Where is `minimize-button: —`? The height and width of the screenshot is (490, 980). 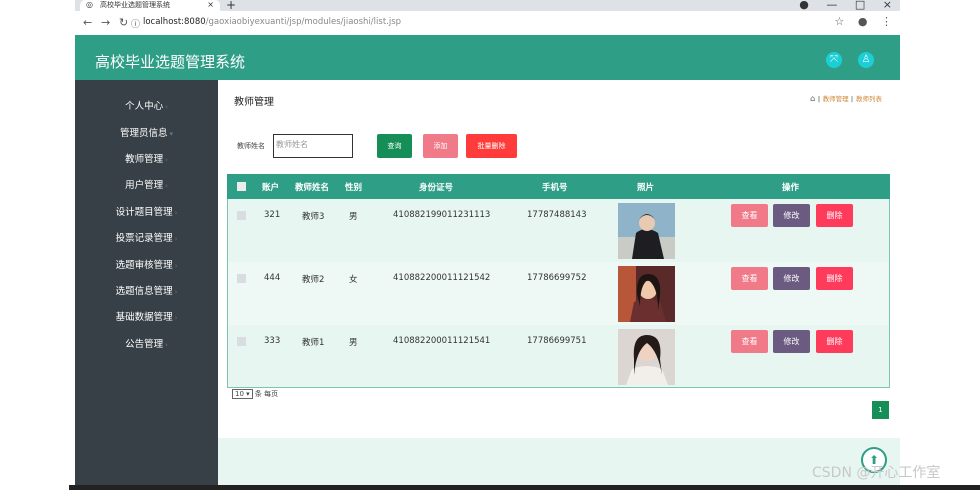 minimize-button: — is located at coordinates (831, 5).